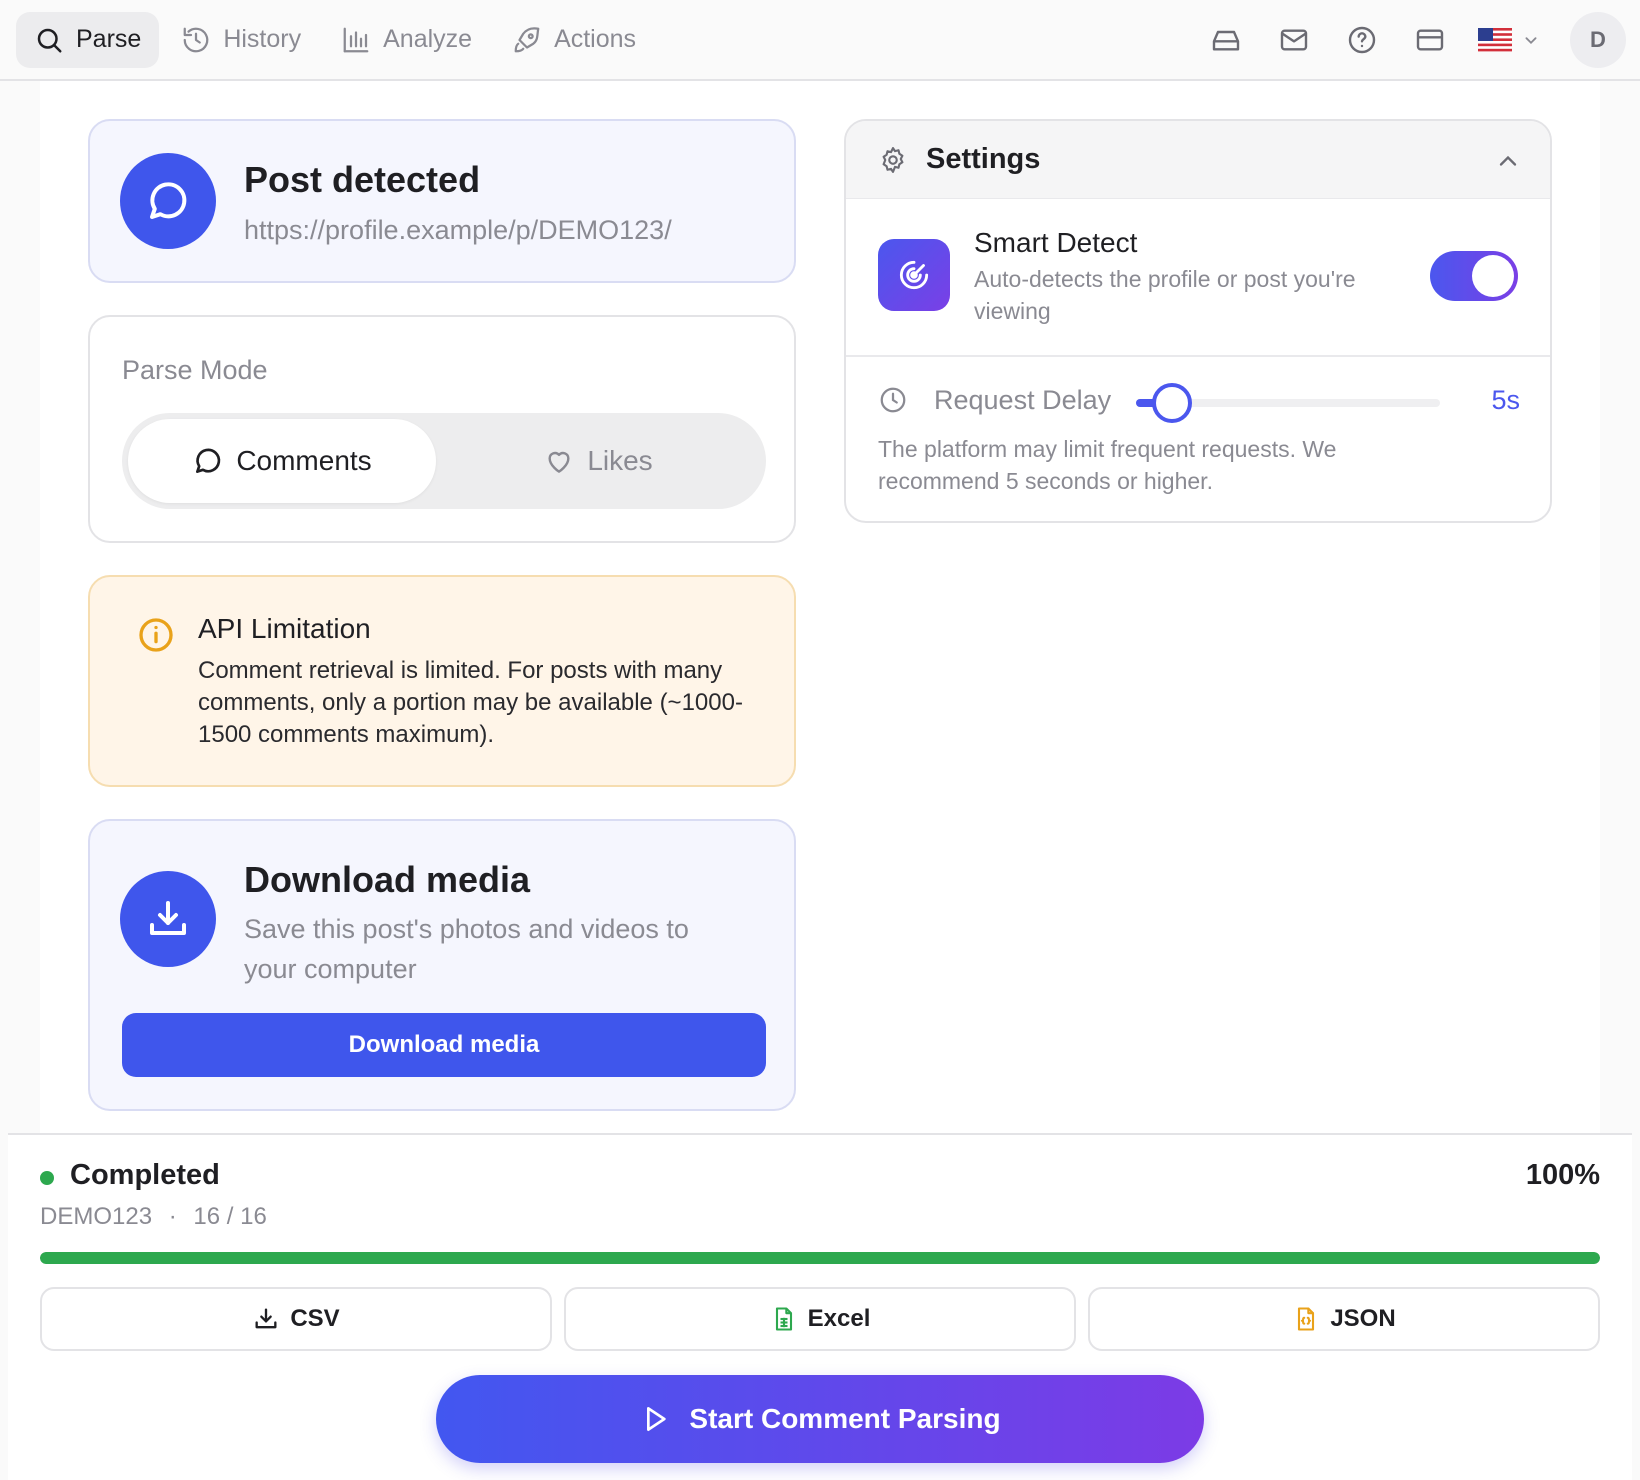 The image size is (1640, 1480). I want to click on rocket-icon, so click(527, 39).